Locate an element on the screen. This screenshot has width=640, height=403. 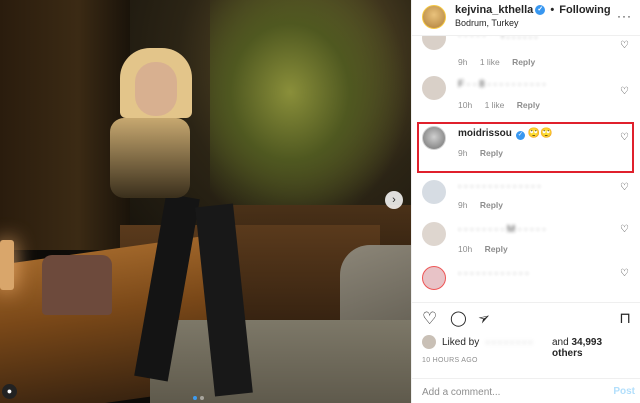
comment-meta: 10h Reply is located at coordinates (488, 249).